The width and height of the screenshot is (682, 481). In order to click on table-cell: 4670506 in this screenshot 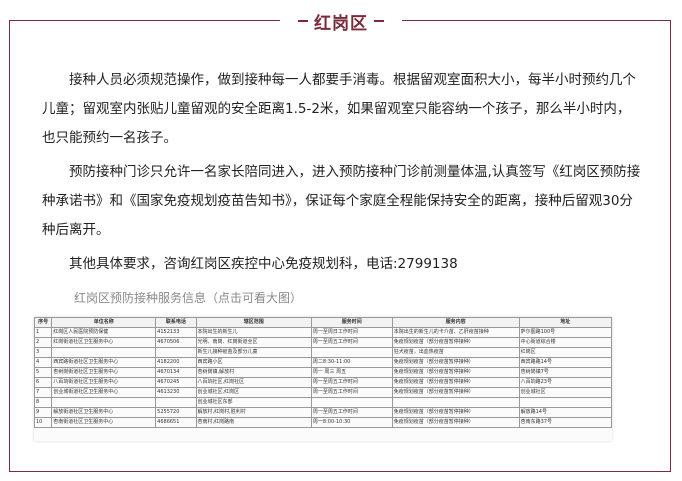, I will do `click(176, 342)`.